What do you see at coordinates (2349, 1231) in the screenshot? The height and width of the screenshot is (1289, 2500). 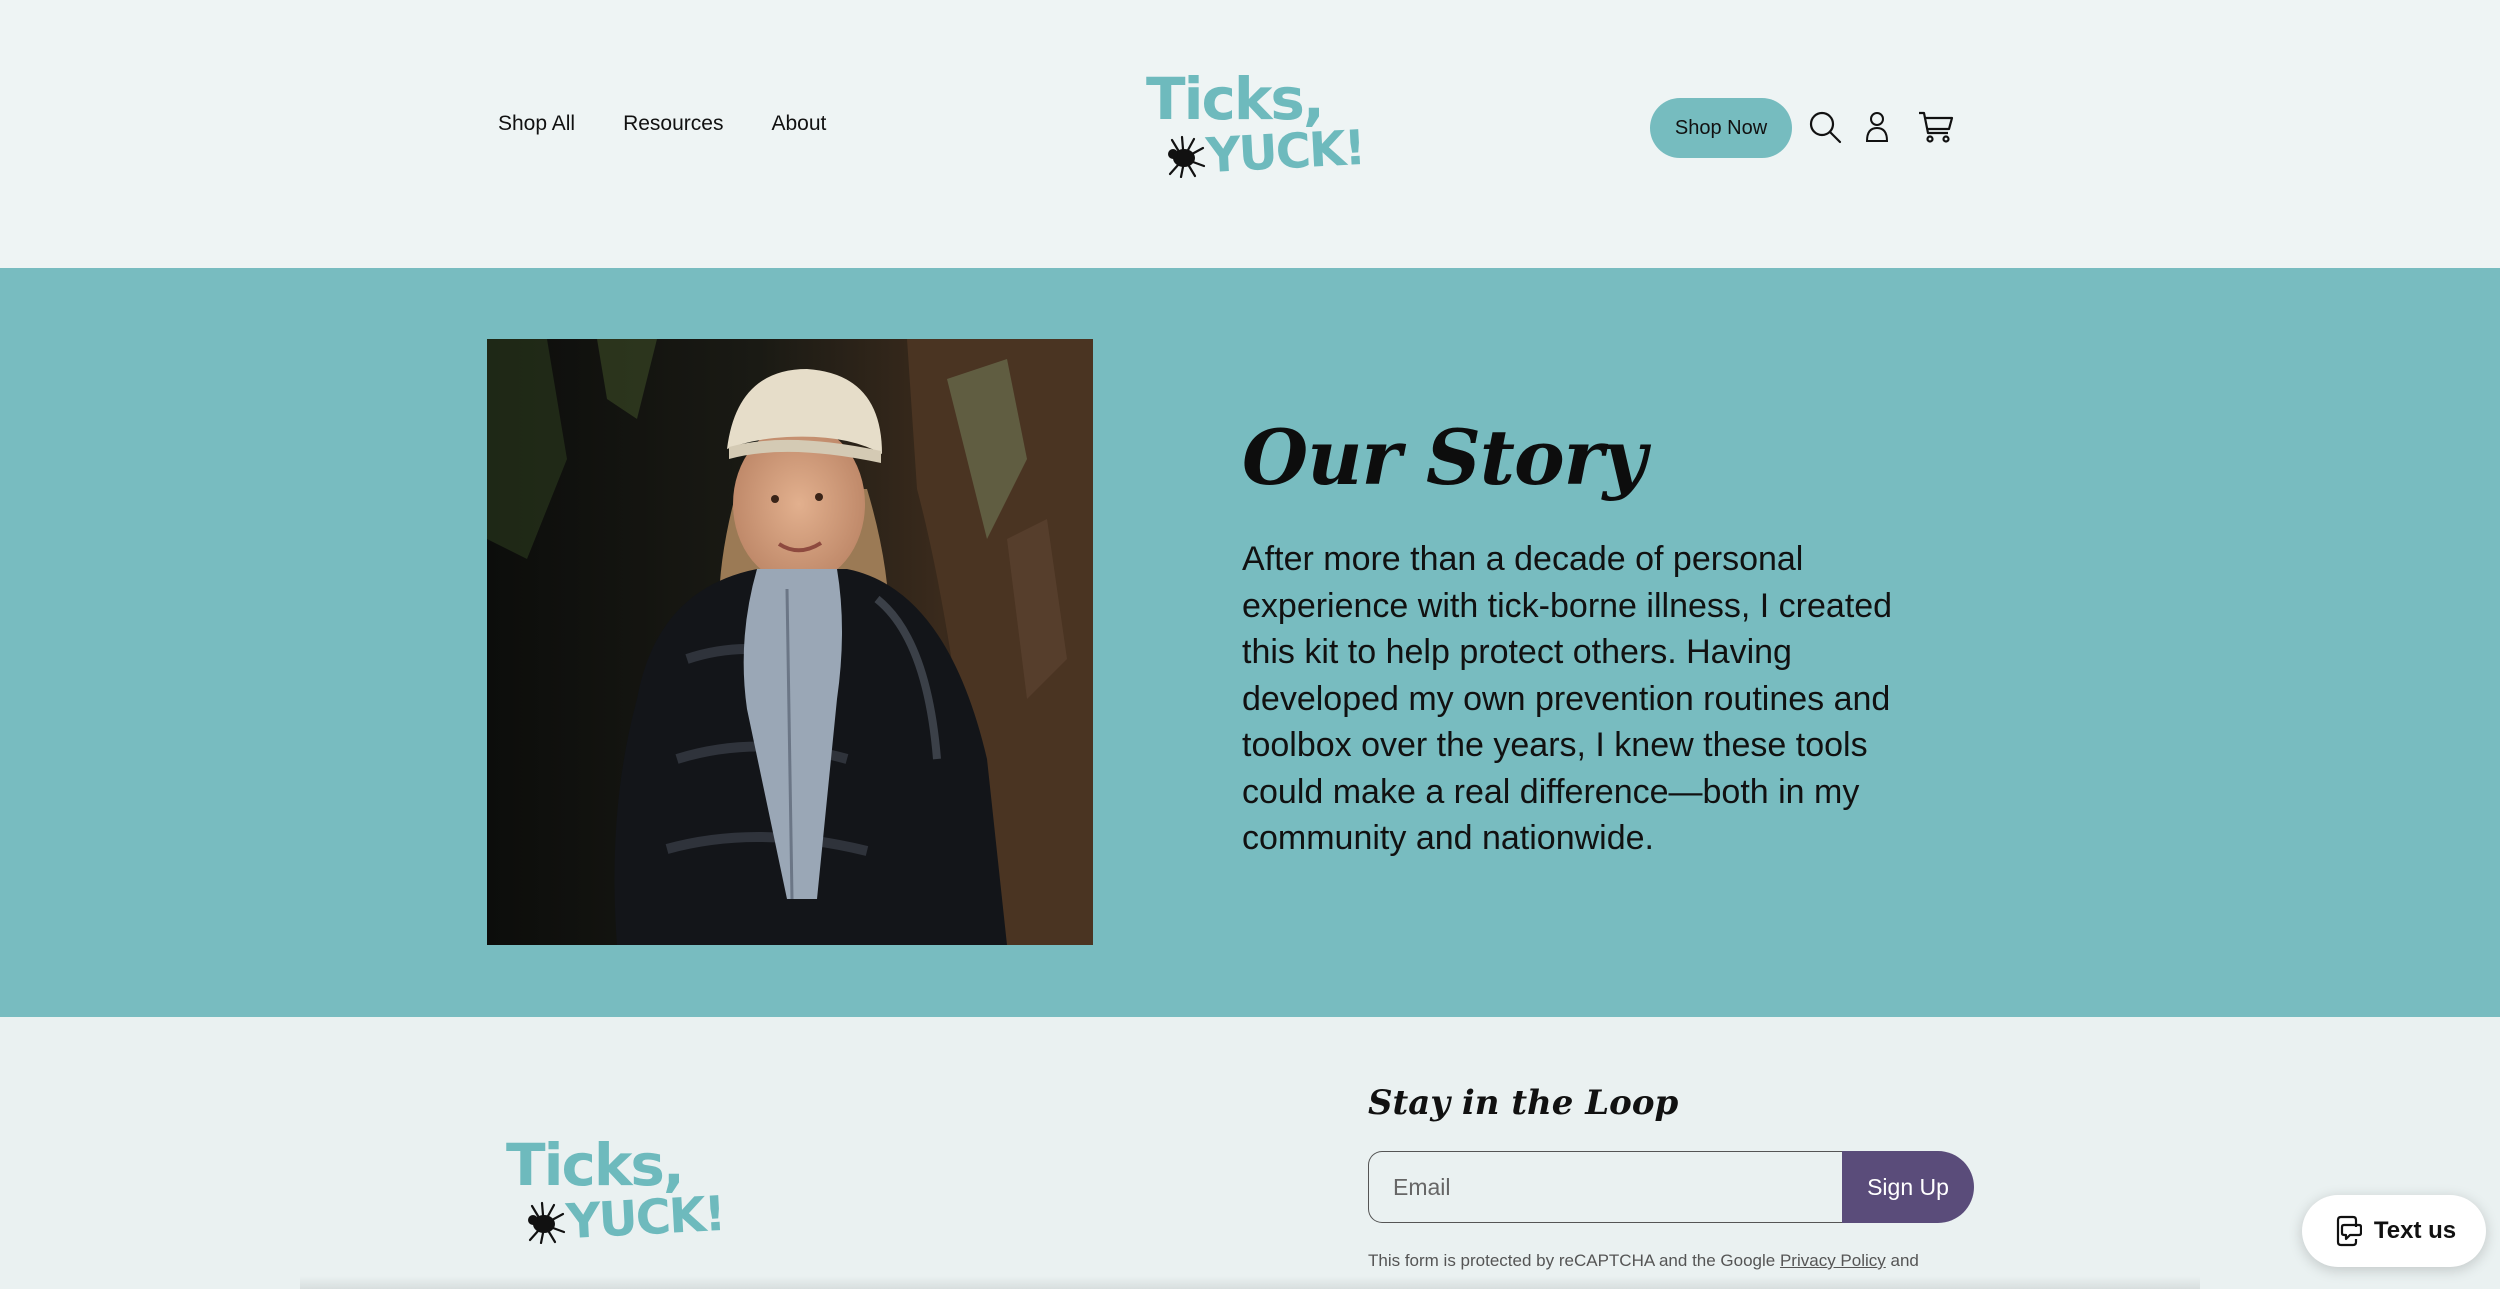 I see `chat-icon` at bounding box center [2349, 1231].